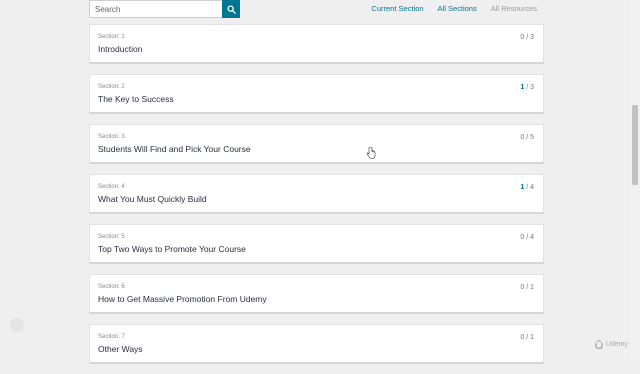 The width and height of the screenshot is (640, 374). Describe the element at coordinates (316, 344) in the screenshot. I see `section-card-7: Section: 7 Other Ways 0 / 1` at that location.